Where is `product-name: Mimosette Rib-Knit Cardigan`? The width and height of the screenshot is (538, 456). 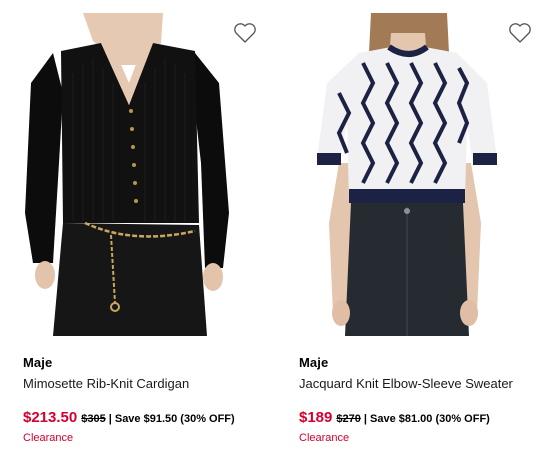 product-name: Mimosette Rib-Knit Cardigan is located at coordinates (106, 383).